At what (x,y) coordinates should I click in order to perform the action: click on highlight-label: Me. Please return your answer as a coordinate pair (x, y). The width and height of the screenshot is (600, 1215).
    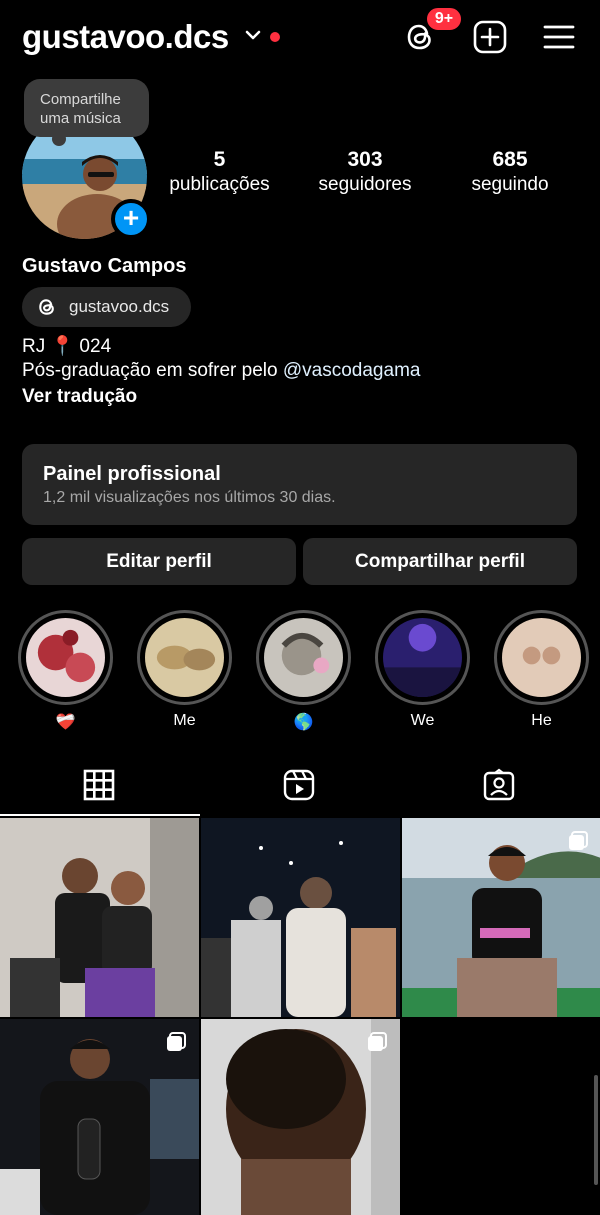
    Looking at the image, I should click on (184, 720).